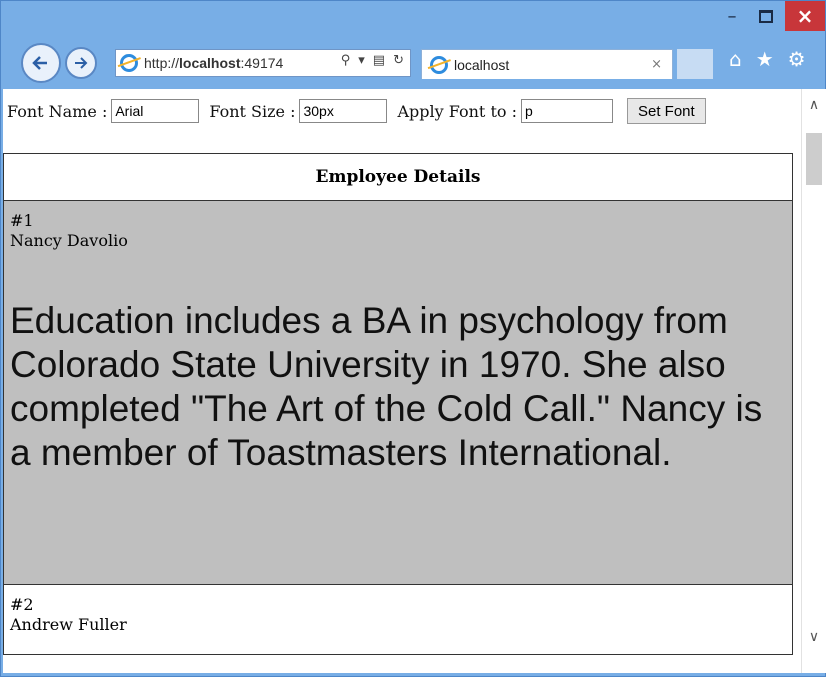 The width and height of the screenshot is (826, 677). I want to click on url-port: :49174, so click(262, 63).